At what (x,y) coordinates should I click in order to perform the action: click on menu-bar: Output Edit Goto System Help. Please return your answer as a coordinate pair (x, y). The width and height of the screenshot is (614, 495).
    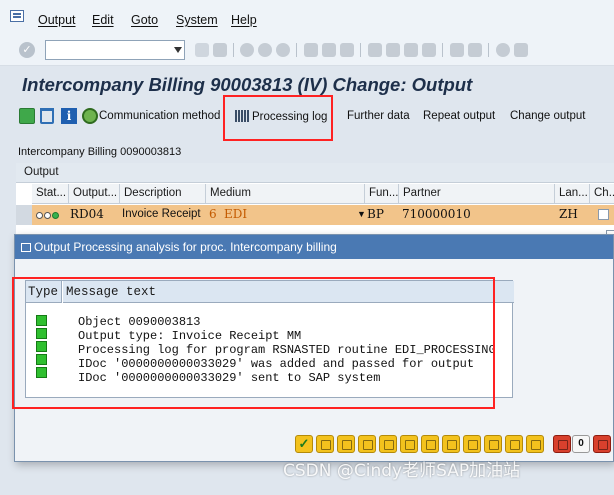
    Looking at the image, I should click on (307, 17).